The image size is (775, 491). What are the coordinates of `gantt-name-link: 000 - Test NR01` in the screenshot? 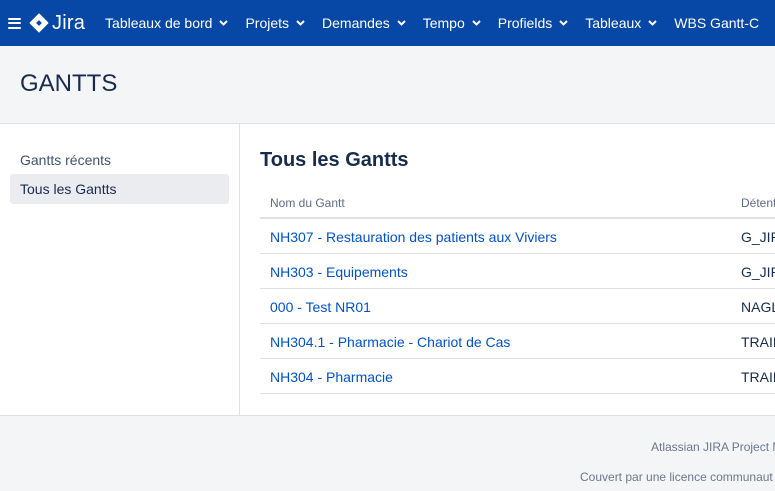 It's located at (320, 307).